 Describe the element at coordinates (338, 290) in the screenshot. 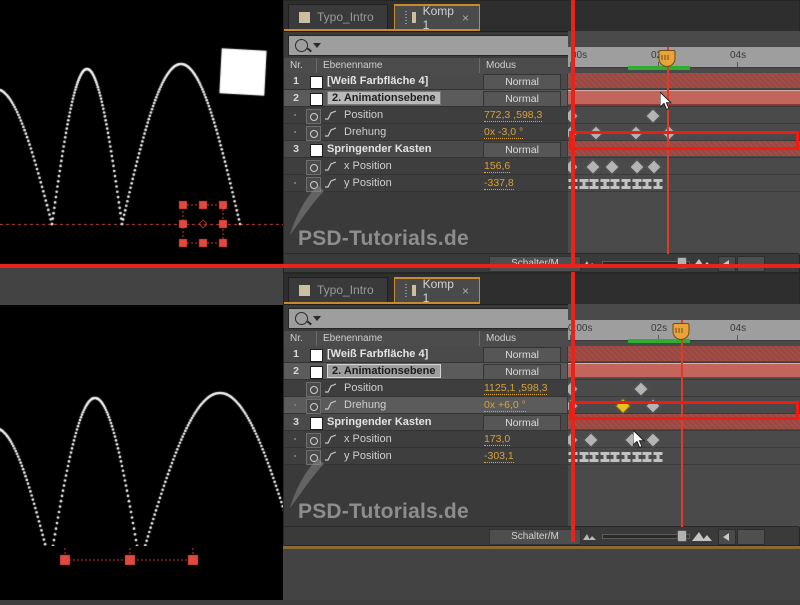

I see `tab-typo-intro-bottom: Typo_Intro` at that location.